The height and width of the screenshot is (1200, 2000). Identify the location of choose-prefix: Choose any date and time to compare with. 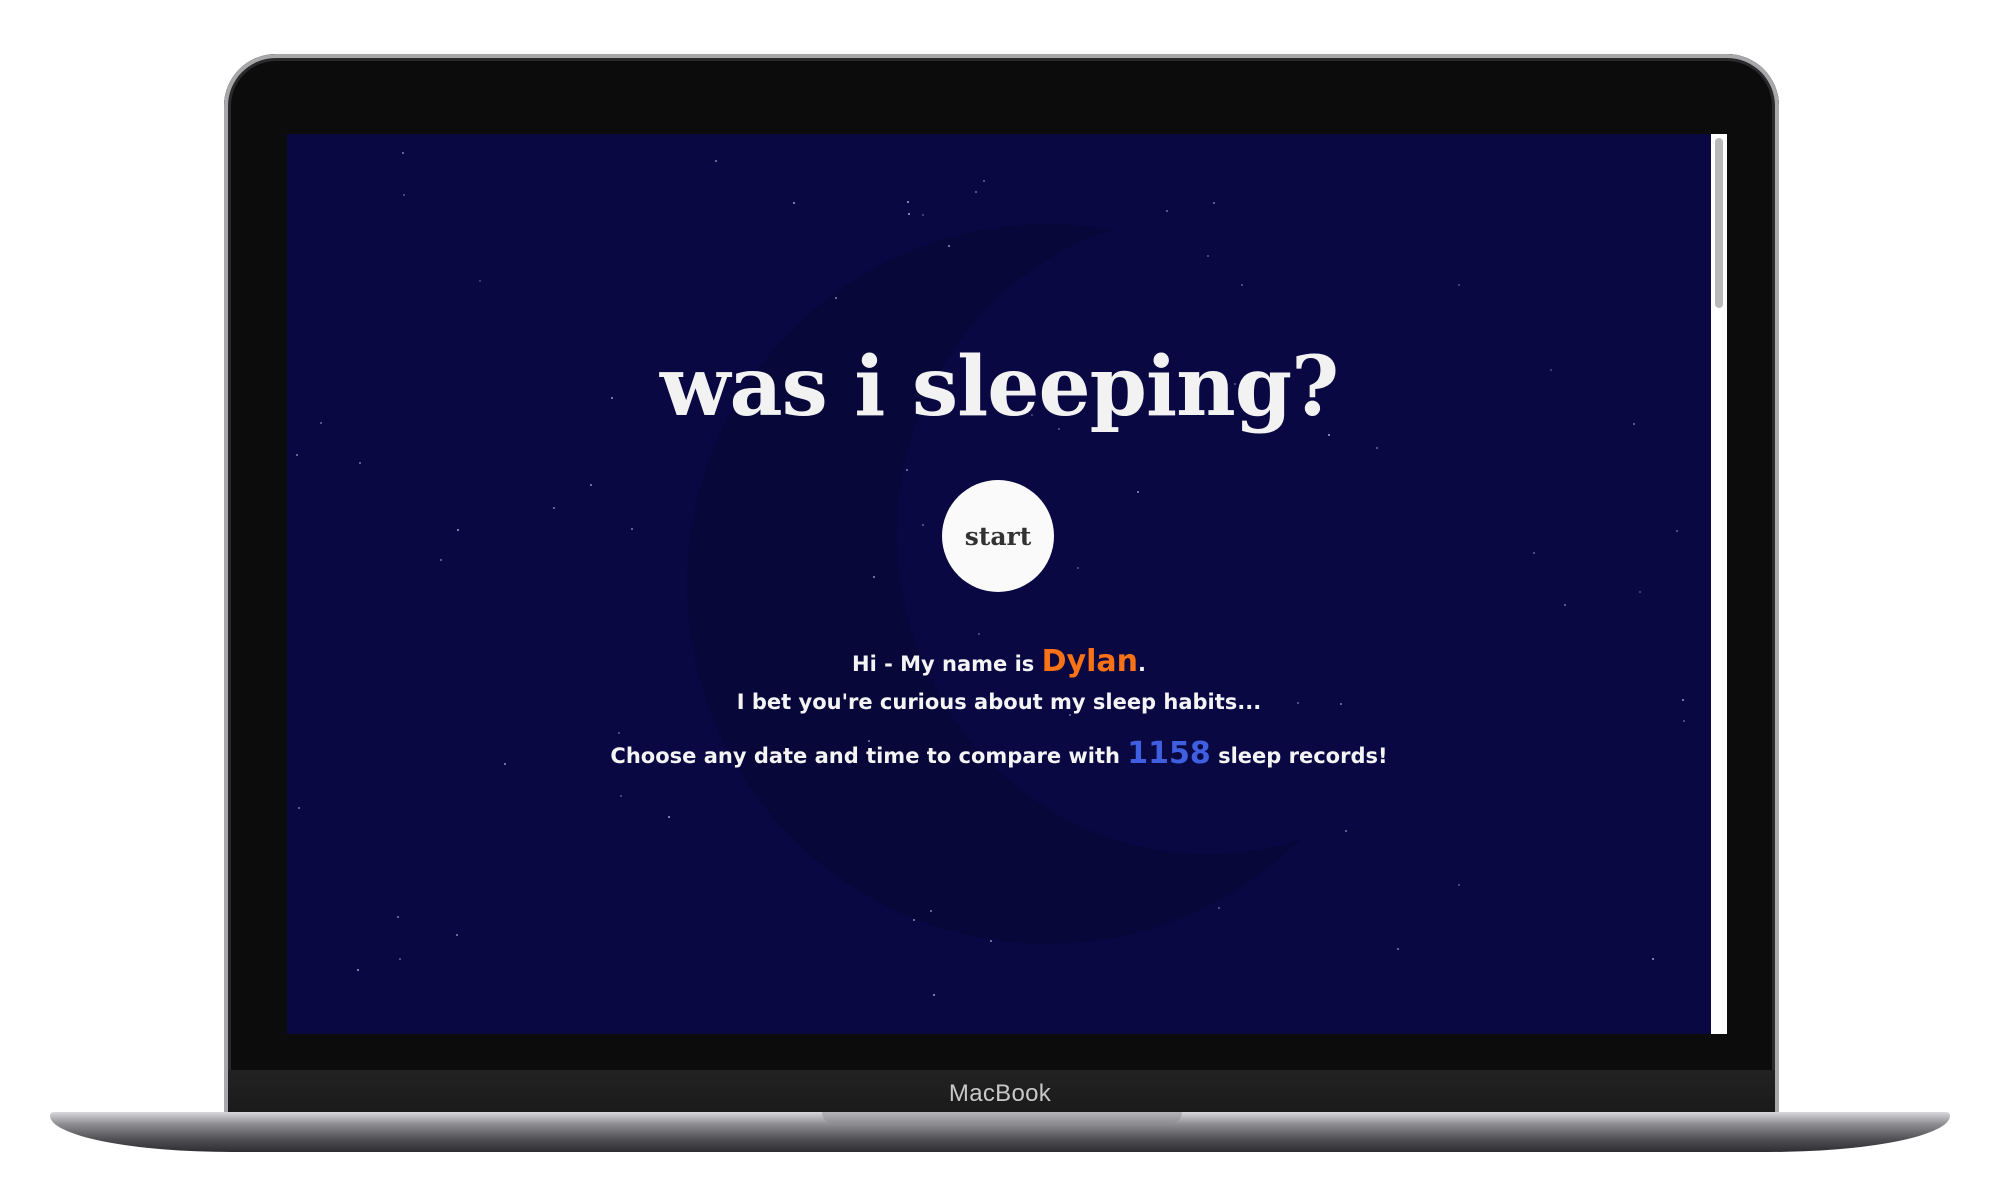
(869, 756).